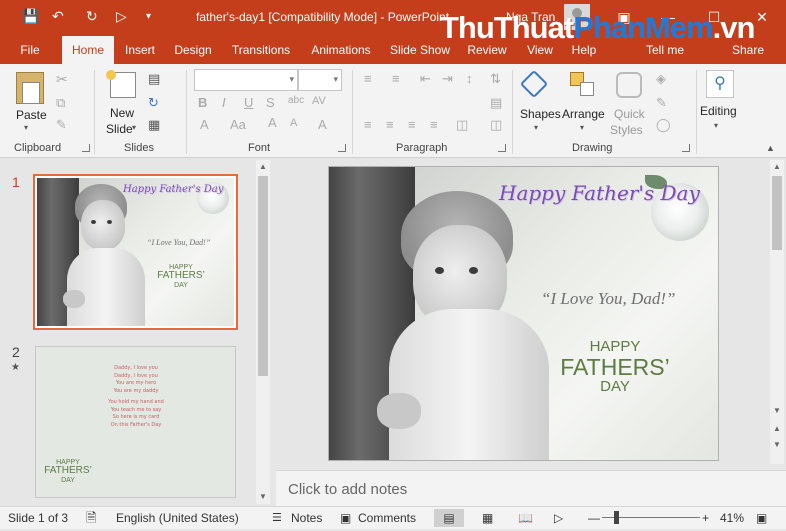 Image resolution: width=786 pixels, height=531 pixels. What do you see at coordinates (202, 102) in the screenshot?
I see `bold-icon: B` at bounding box center [202, 102].